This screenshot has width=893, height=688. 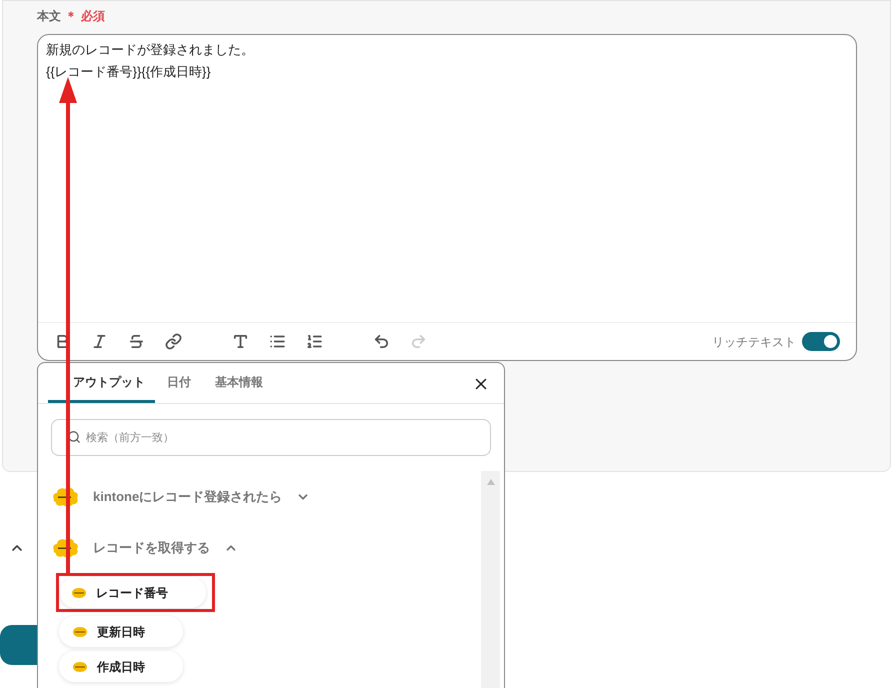 What do you see at coordinates (381, 341) in the screenshot?
I see `undo-icon` at bounding box center [381, 341].